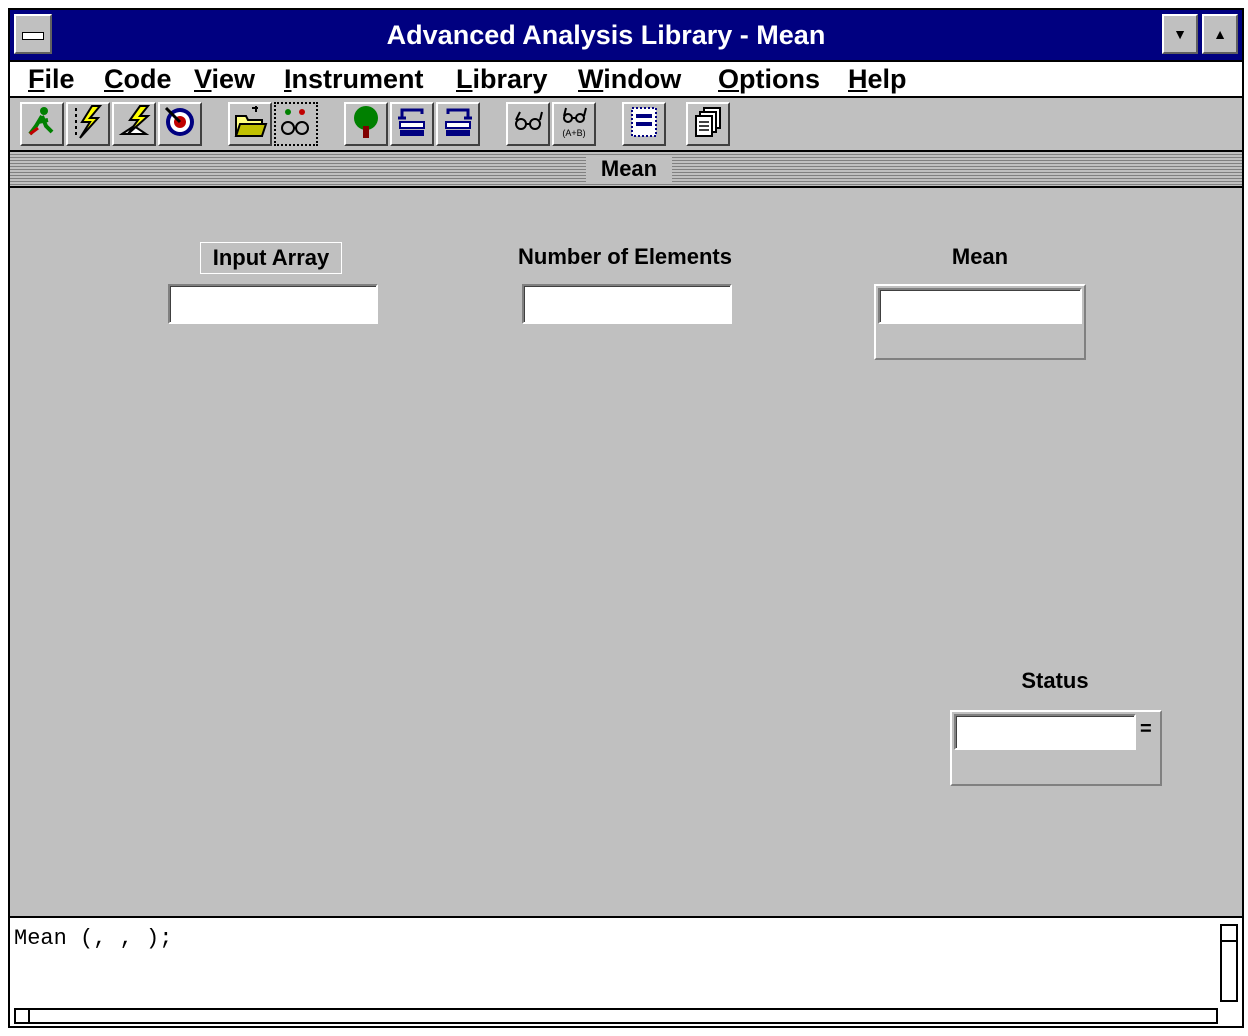 The image size is (1248, 1036). I want to click on function-call-code: Mean (, , );, so click(93, 938).